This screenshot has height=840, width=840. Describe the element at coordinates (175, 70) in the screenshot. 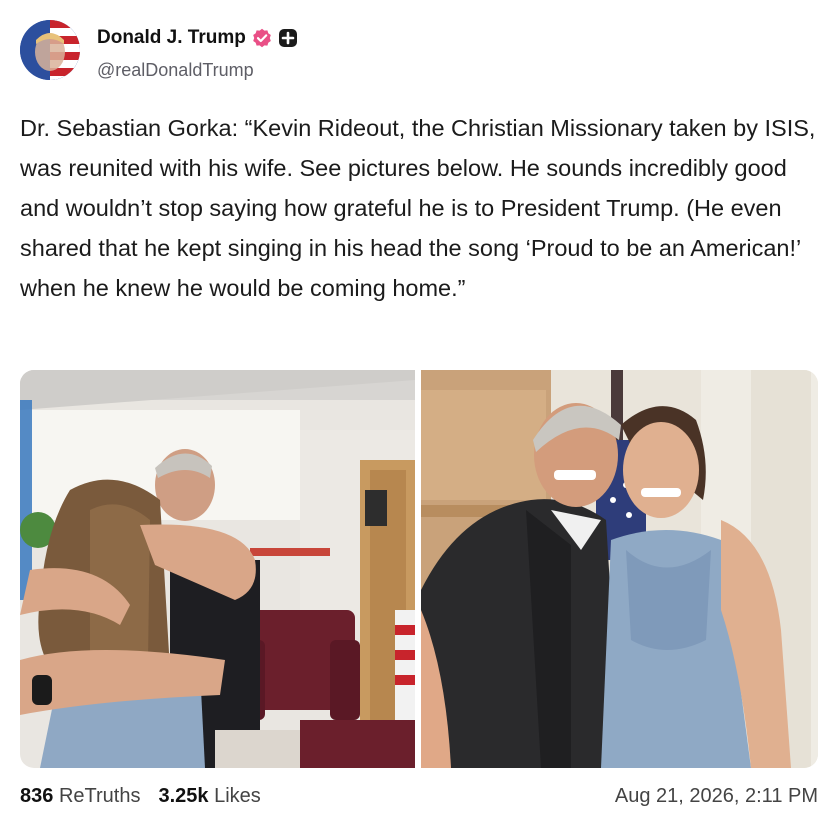

I see `author-handle: @realDonaldTrump` at that location.